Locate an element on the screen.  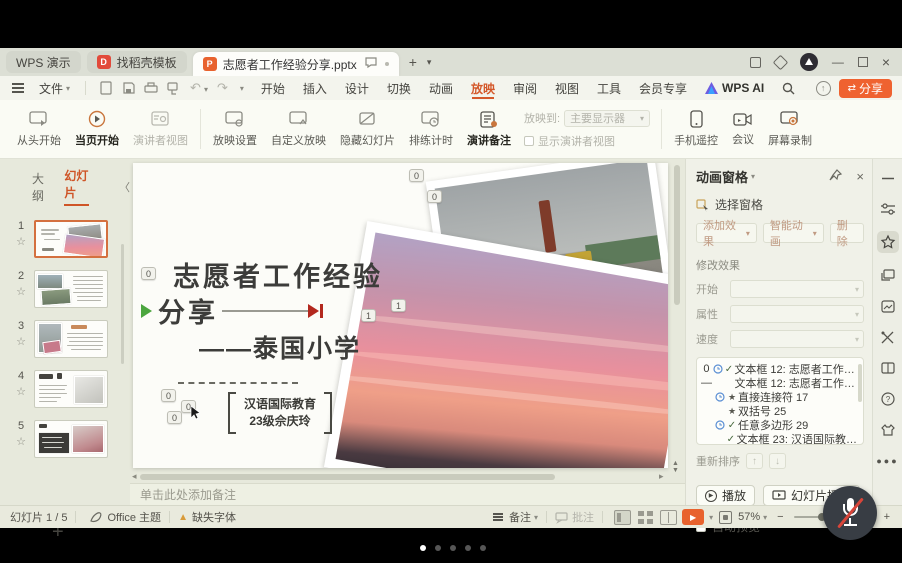
missing-font-label: 缺失字体 is located at coordinates (214, 517).